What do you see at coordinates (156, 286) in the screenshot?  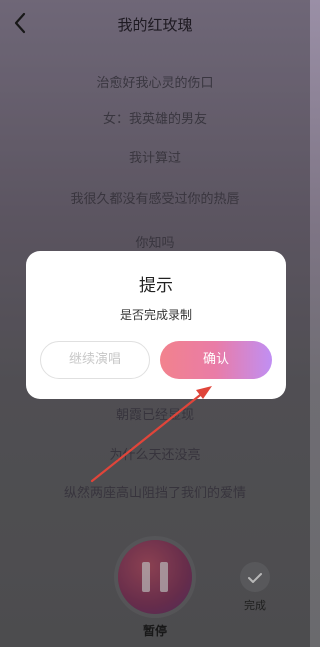 I see `dialog-title: 提示` at bounding box center [156, 286].